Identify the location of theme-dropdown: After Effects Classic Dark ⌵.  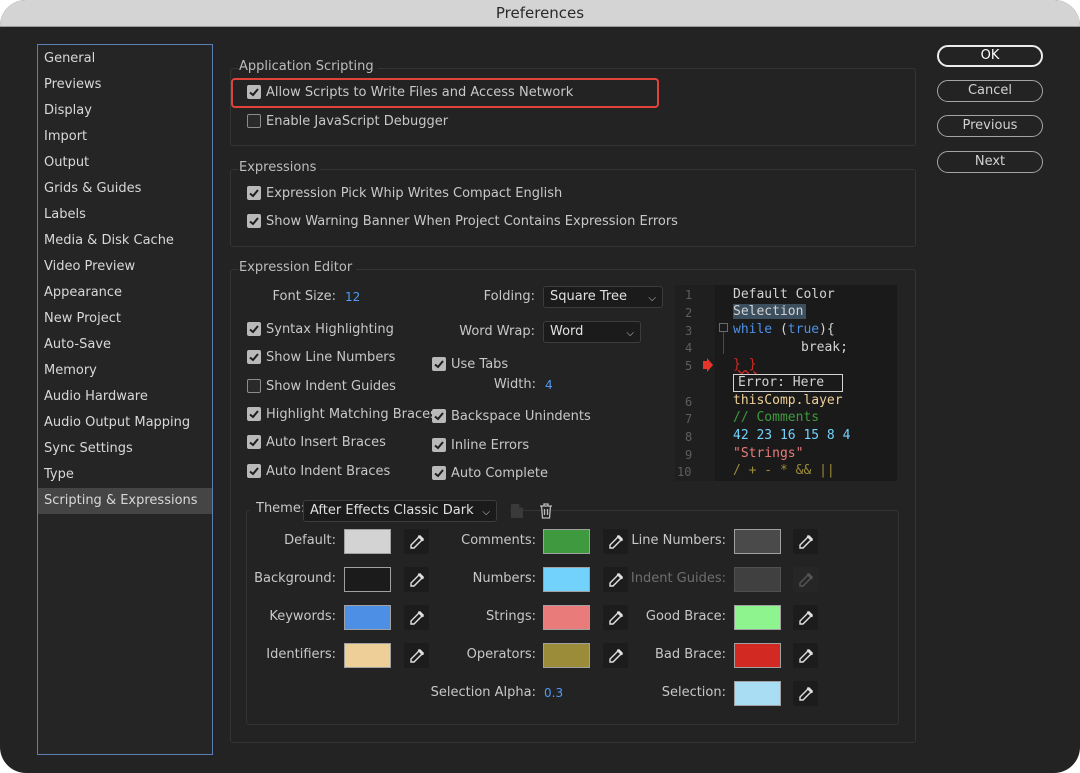
(400, 511).